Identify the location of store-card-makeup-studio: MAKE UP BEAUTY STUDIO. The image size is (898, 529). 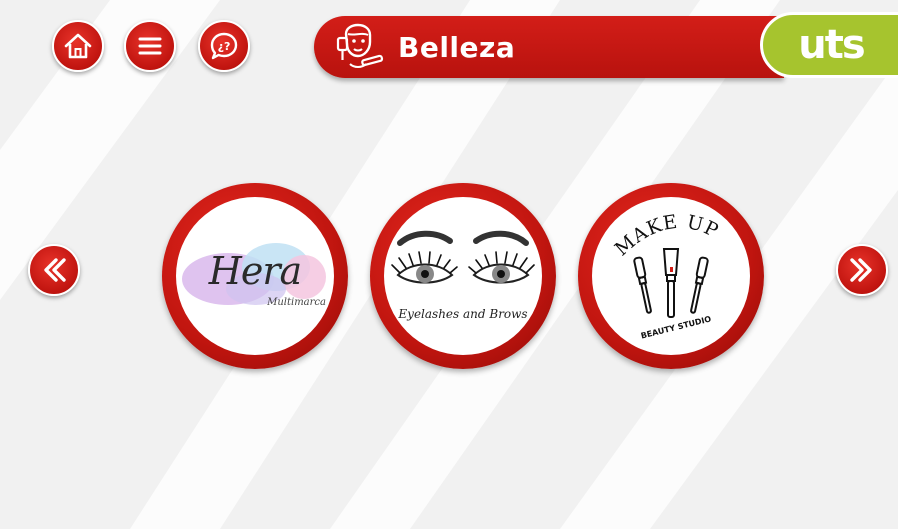
(671, 276).